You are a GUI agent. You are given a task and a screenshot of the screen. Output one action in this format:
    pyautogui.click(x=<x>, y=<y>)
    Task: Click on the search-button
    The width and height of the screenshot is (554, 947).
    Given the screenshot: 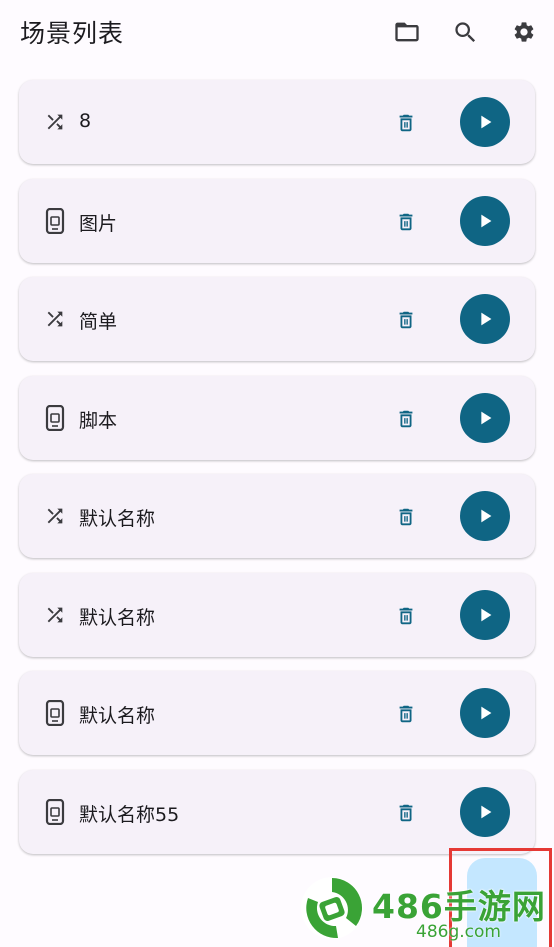 What is the action you would take?
    pyautogui.click(x=465, y=32)
    